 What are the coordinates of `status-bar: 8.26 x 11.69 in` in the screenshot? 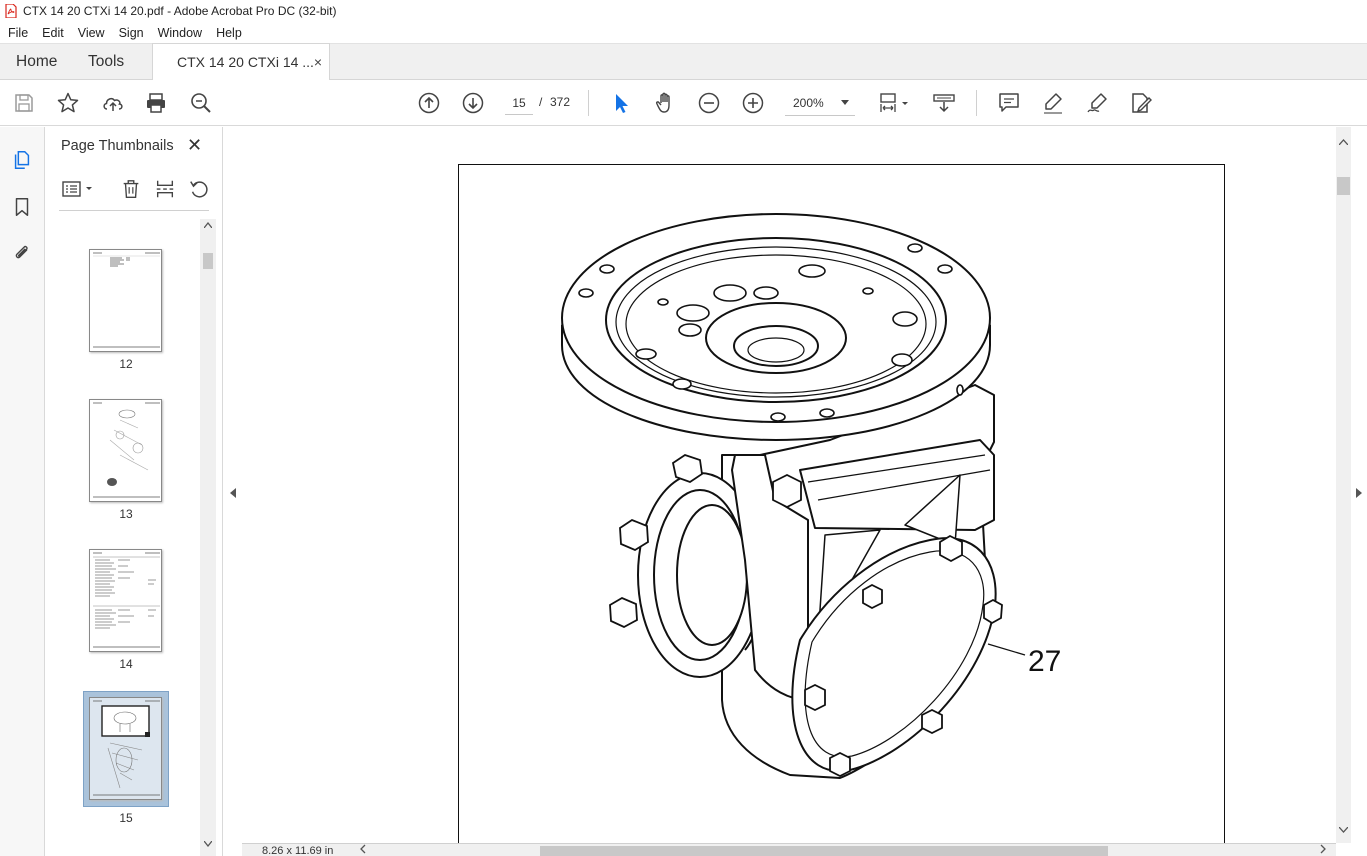 It's located at (789, 849).